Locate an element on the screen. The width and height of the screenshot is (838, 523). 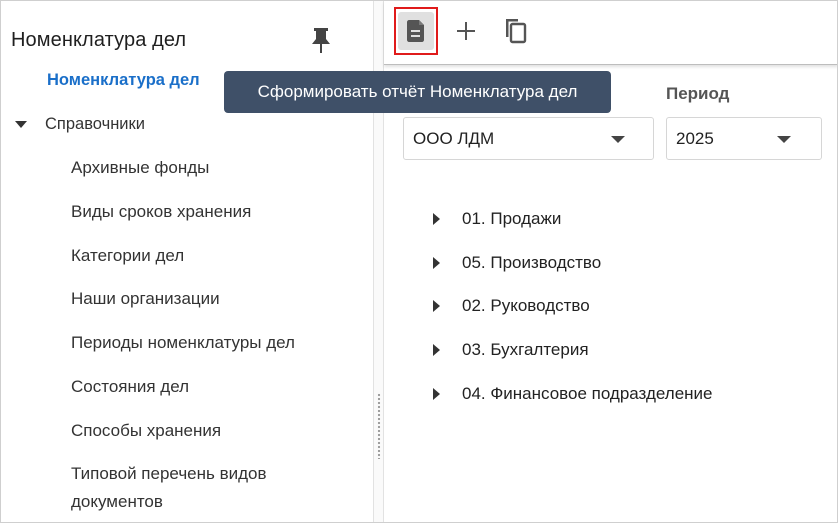
tree-row: 05. Производство is located at coordinates (573, 263).